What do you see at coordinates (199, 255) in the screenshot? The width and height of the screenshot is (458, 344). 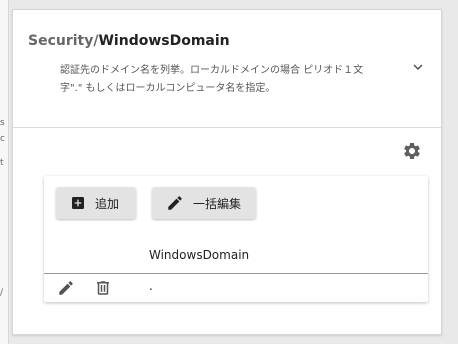 I see `column-header-windowsdomain: WindowsDomain` at bounding box center [199, 255].